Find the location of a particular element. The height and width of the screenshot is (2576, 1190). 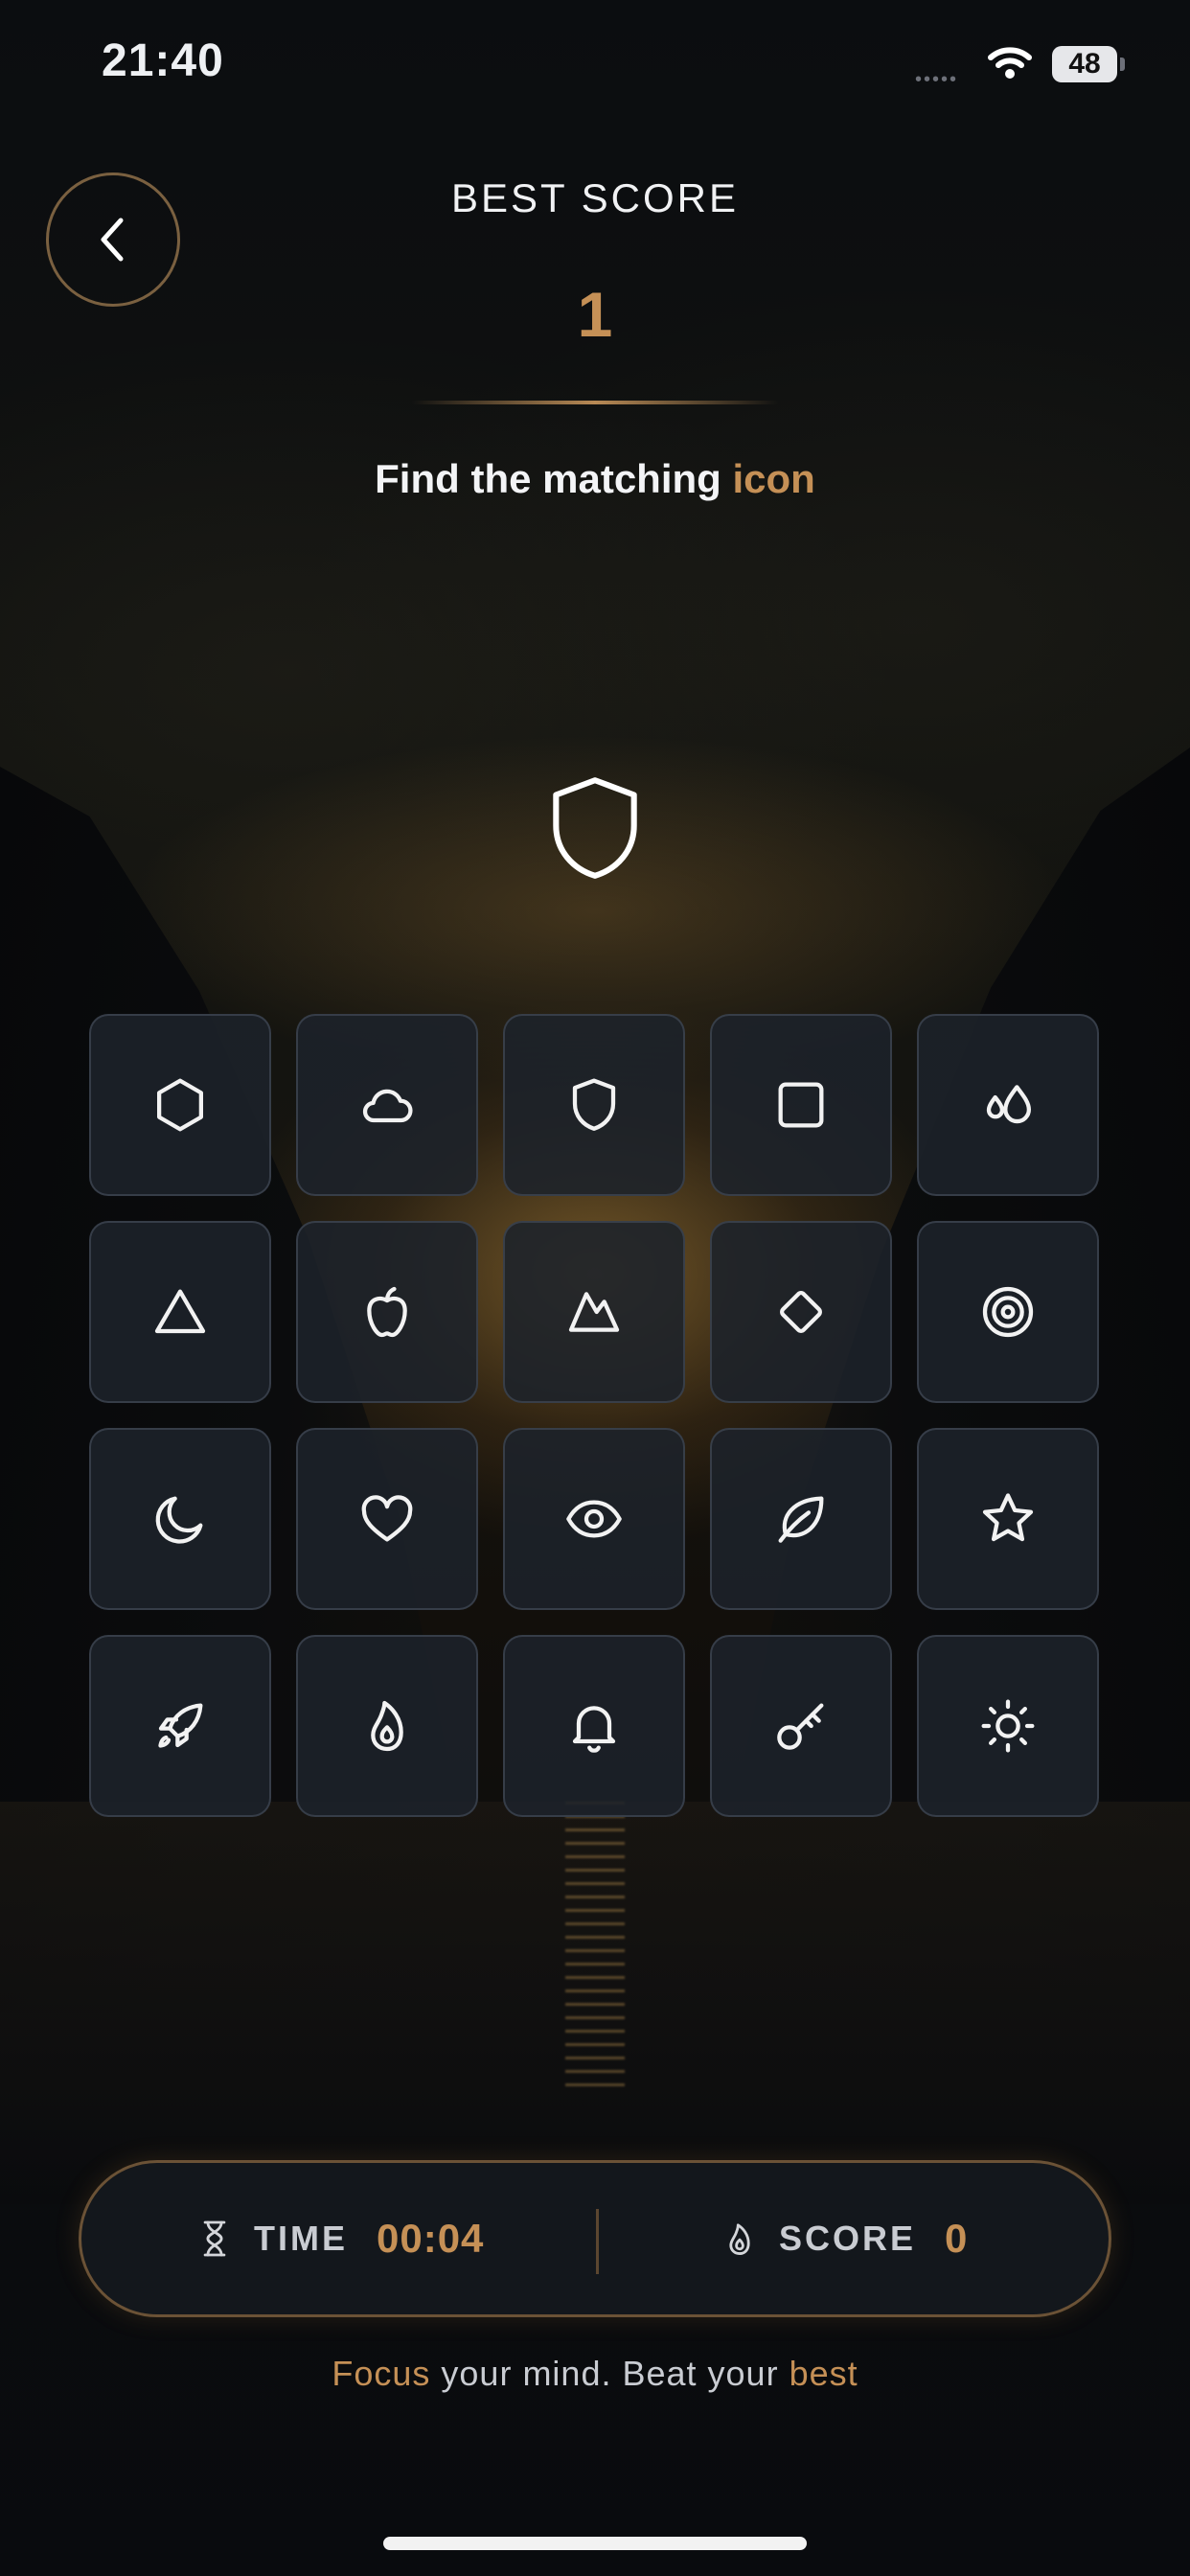

time-value: 00:04 is located at coordinates (431, 2238).